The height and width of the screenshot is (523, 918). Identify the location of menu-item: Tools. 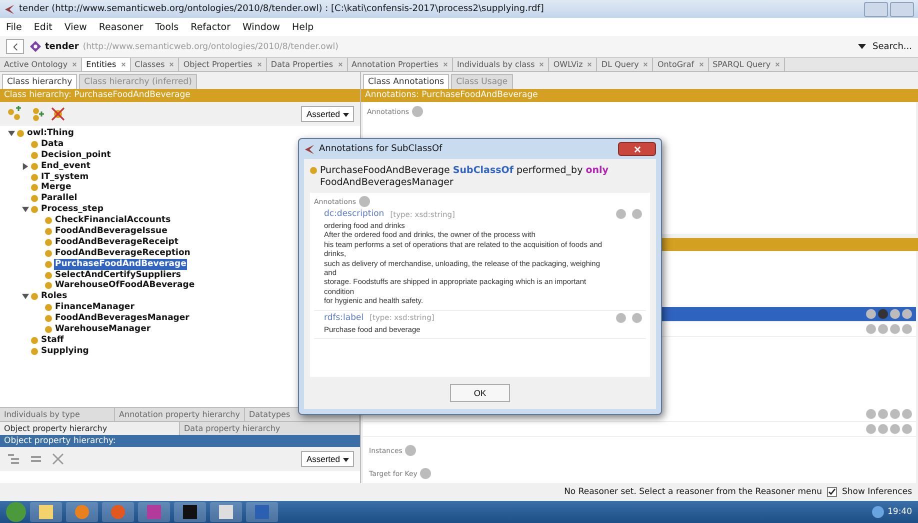
(167, 27).